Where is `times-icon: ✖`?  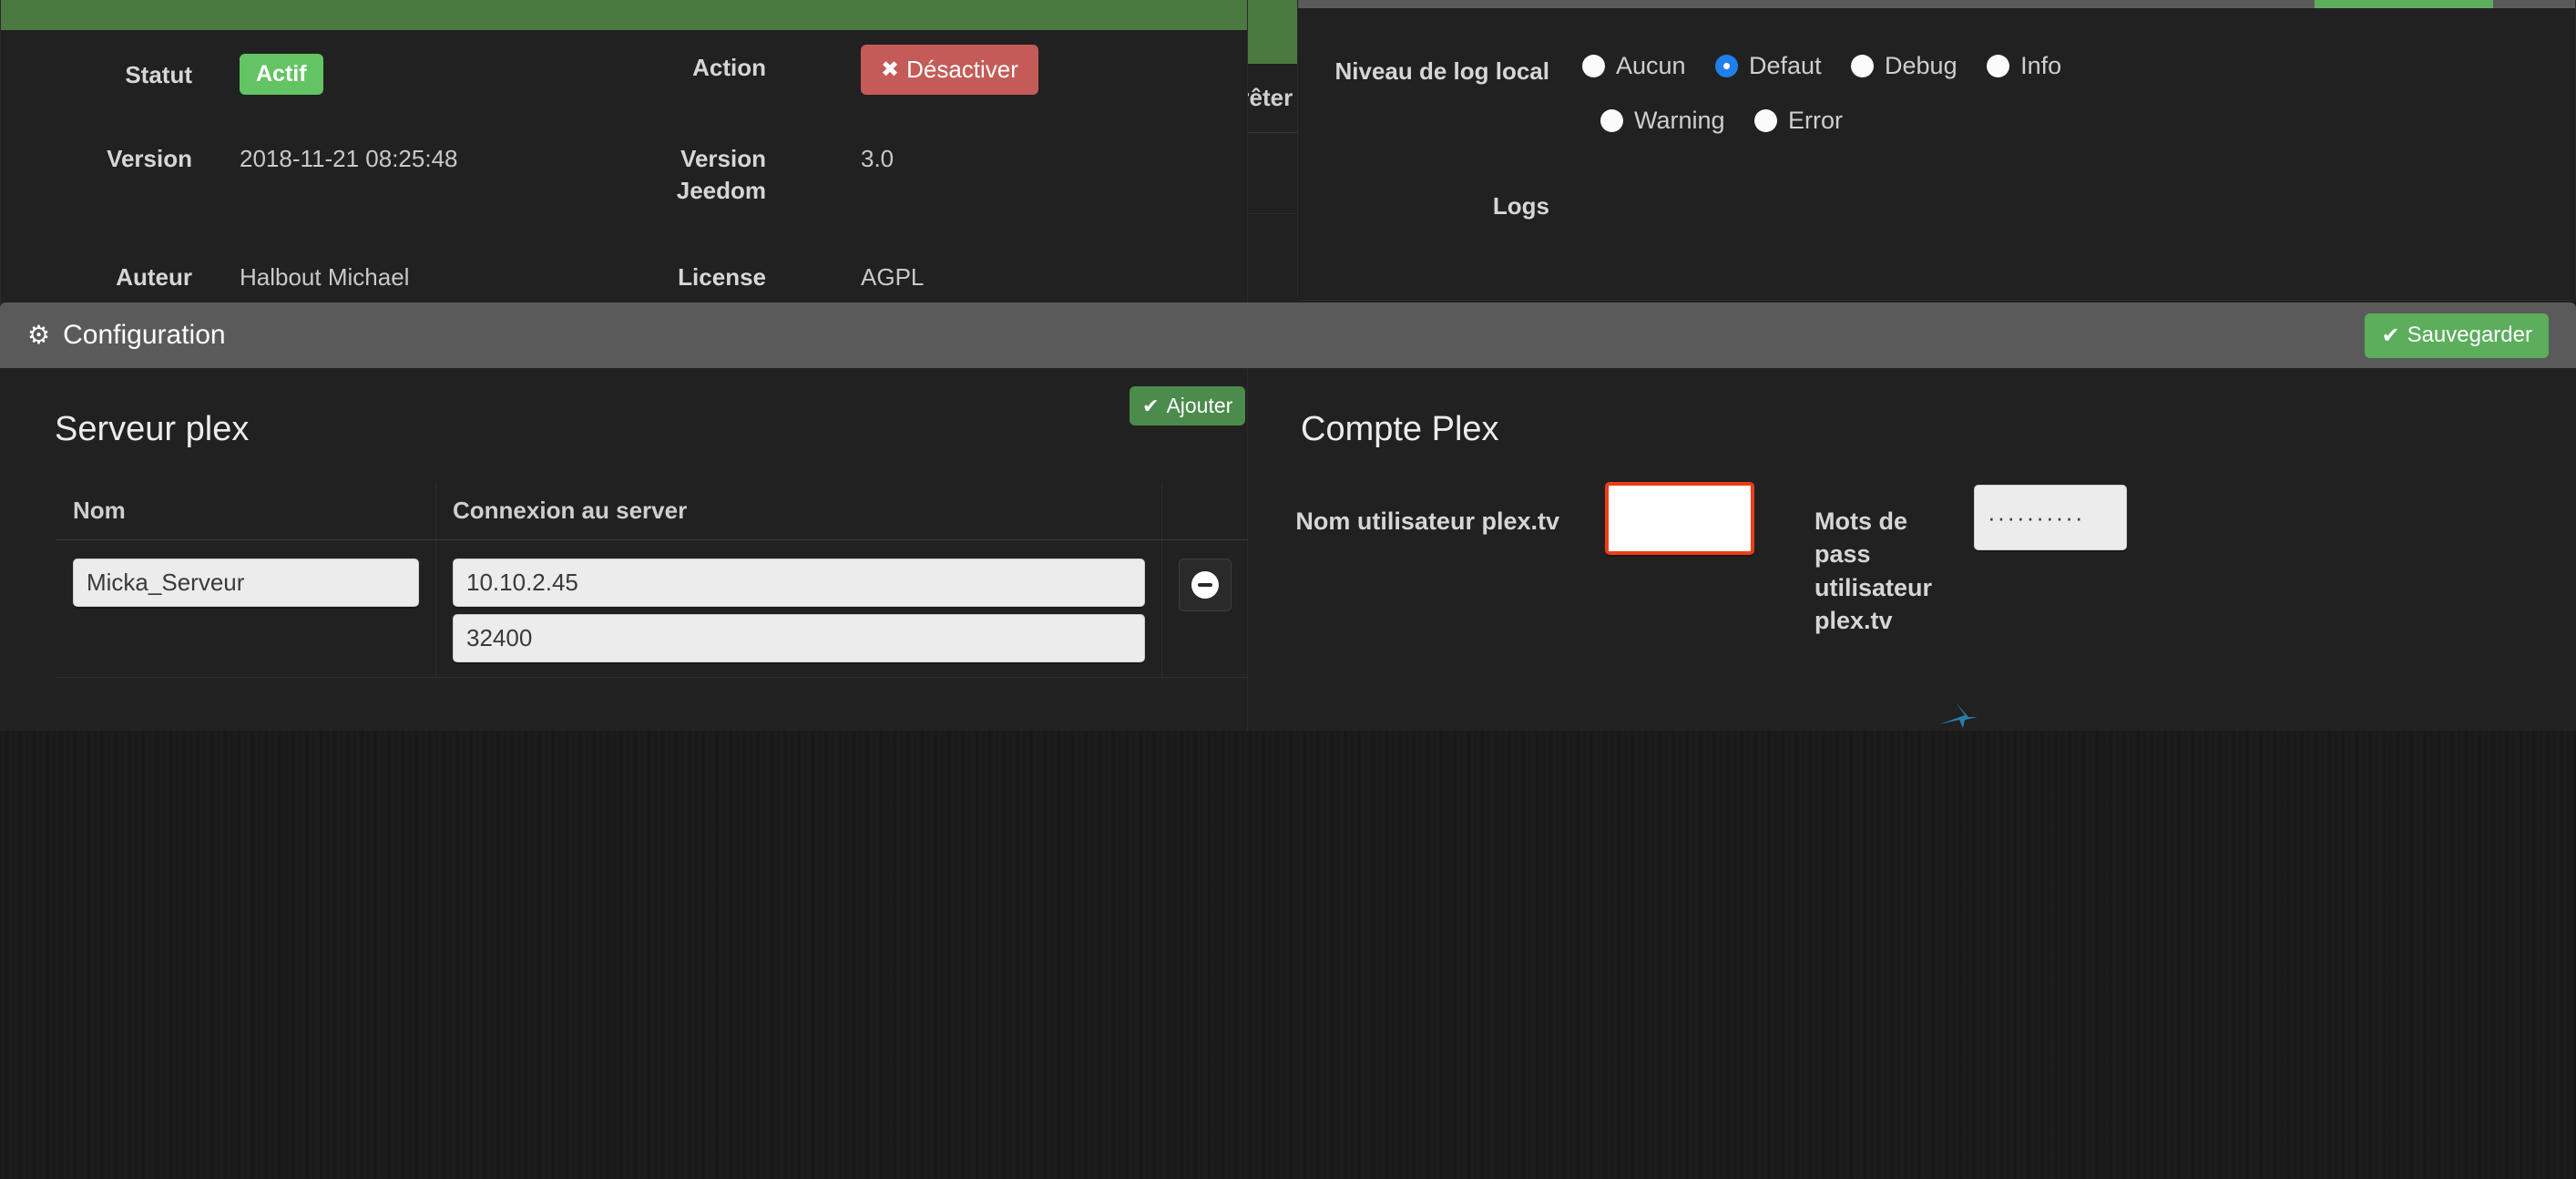 times-icon: ✖ is located at coordinates (890, 69).